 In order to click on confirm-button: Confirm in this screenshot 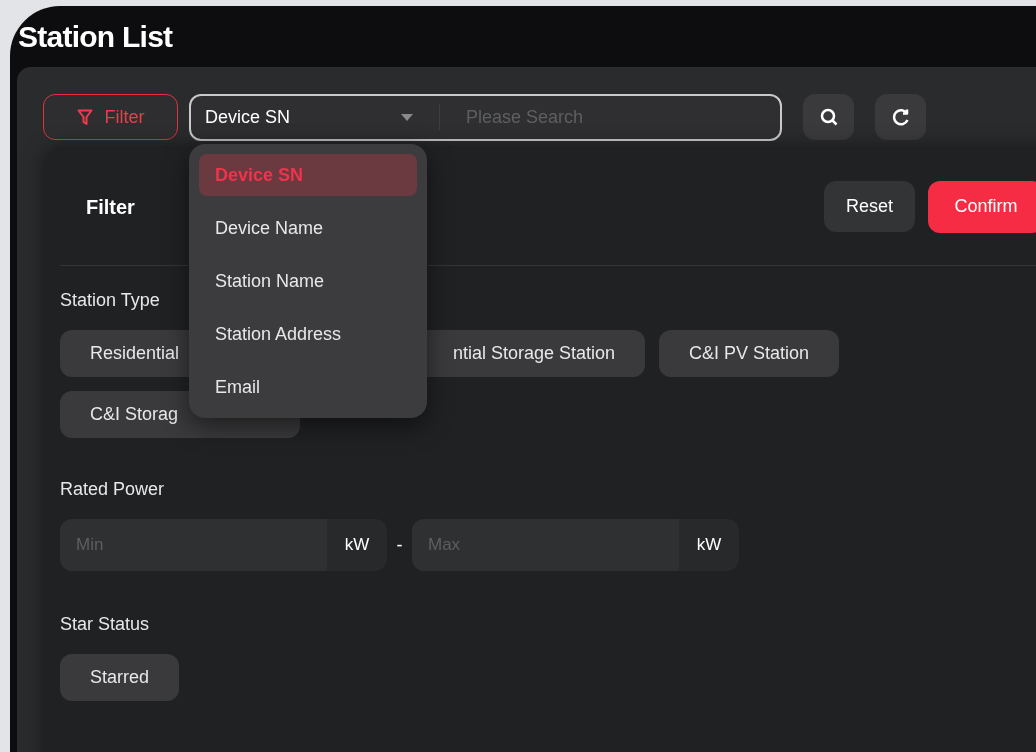, I will do `click(982, 206)`.